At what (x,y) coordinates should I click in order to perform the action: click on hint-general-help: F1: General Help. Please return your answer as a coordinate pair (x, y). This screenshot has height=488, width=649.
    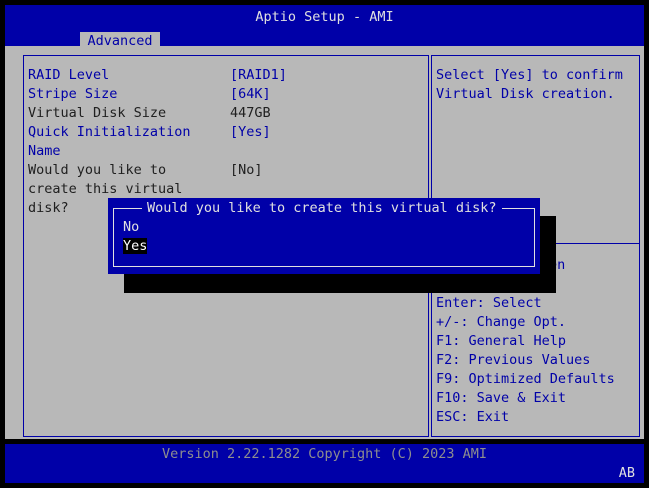
    Looking at the image, I should click on (501, 341).